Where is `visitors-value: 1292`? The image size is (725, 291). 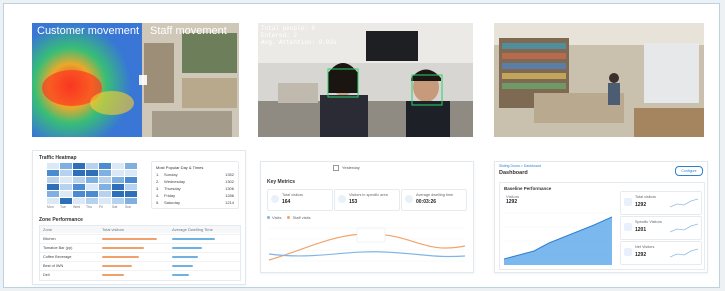 visitors-value: 1292 is located at coordinates (512, 202).